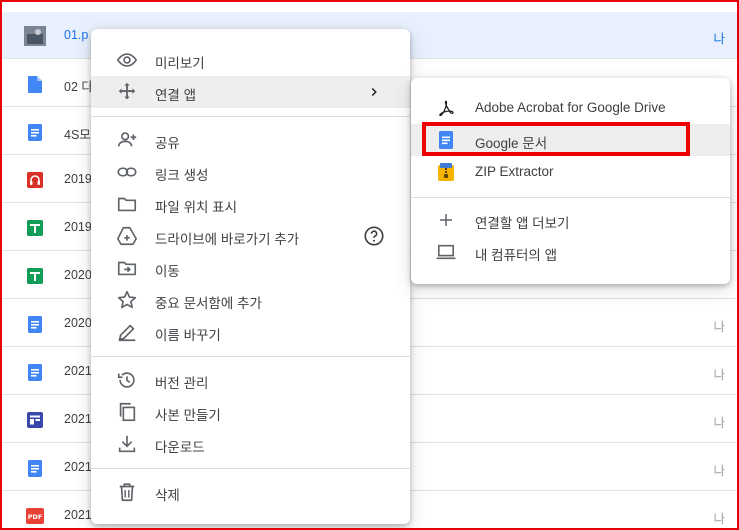 The height and width of the screenshot is (530, 739). What do you see at coordinates (250, 60) in the screenshot?
I see `menu-item-preview: 미리보기` at bounding box center [250, 60].